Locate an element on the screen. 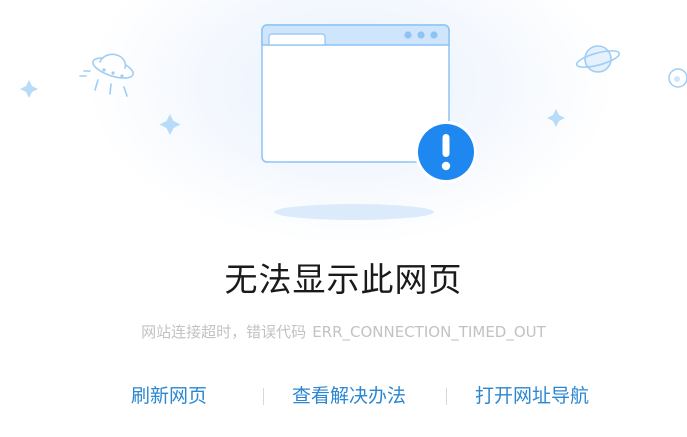 The height and width of the screenshot is (437, 687). action-bar: 刷新网页 查看解决办法 打开网址导航 is located at coordinates (343, 396).